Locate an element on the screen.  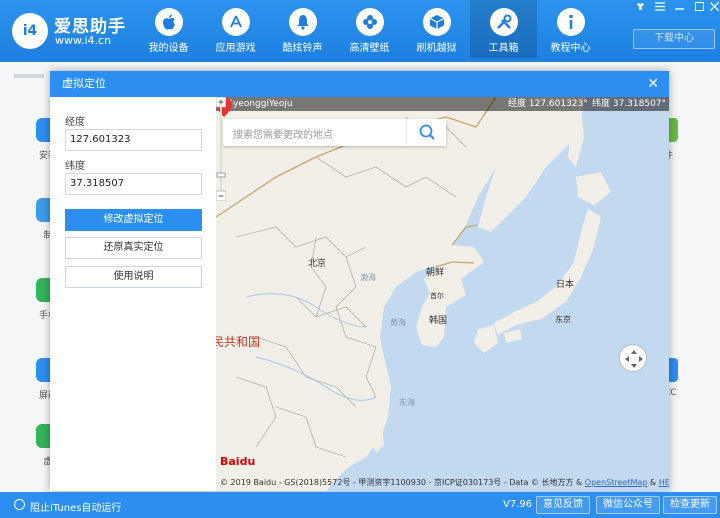
feedback-button: 意见反馈 is located at coordinates (563, 505).